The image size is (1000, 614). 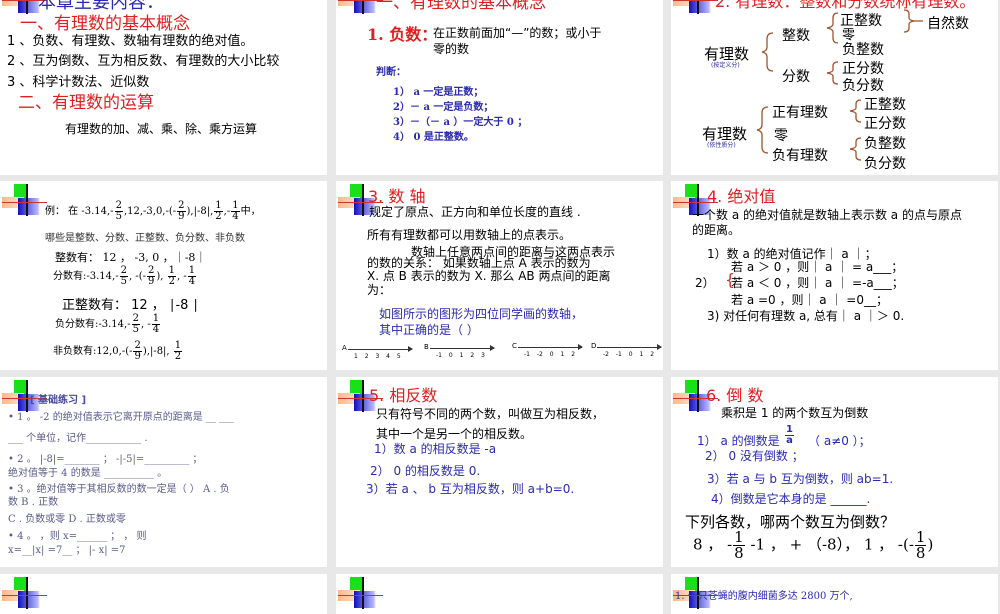 I want to click on node-positive-fraction: 正分数, so click(x=885, y=124).